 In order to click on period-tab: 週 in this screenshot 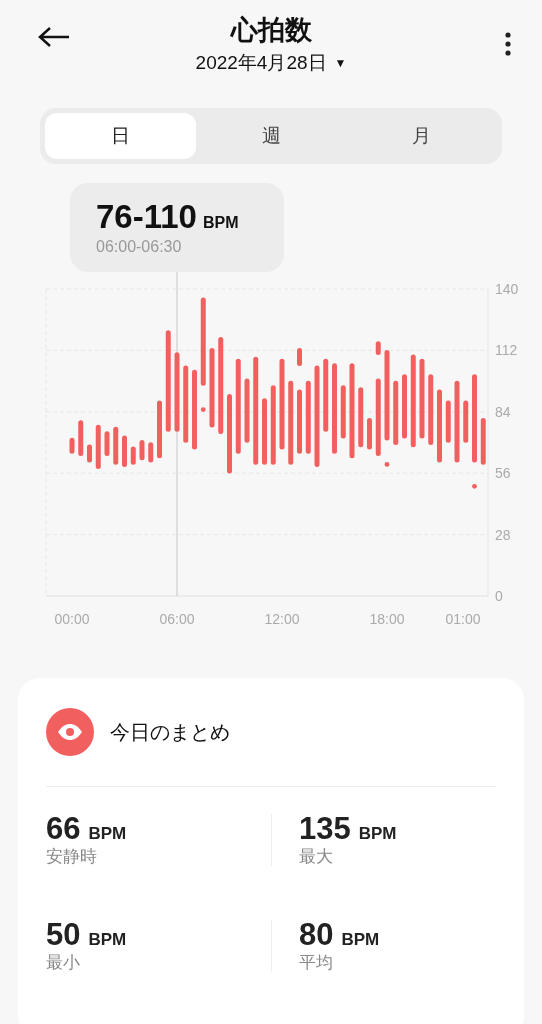, I will do `click(271, 136)`.